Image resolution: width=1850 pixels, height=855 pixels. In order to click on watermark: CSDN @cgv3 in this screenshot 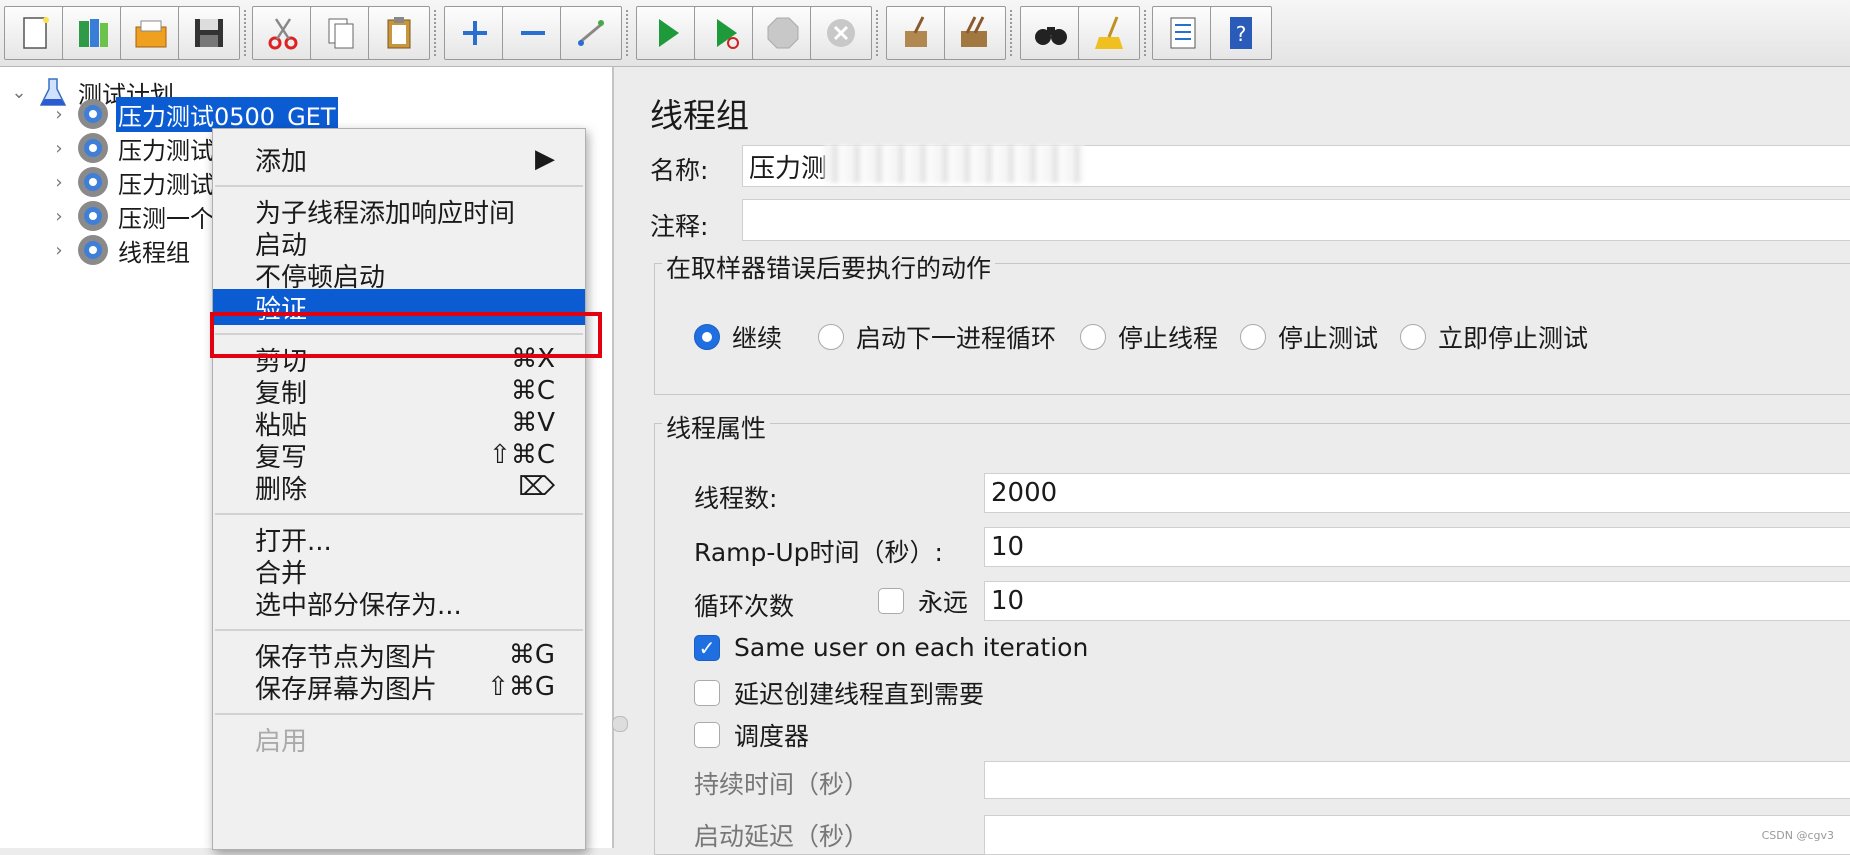, I will do `click(1797, 835)`.